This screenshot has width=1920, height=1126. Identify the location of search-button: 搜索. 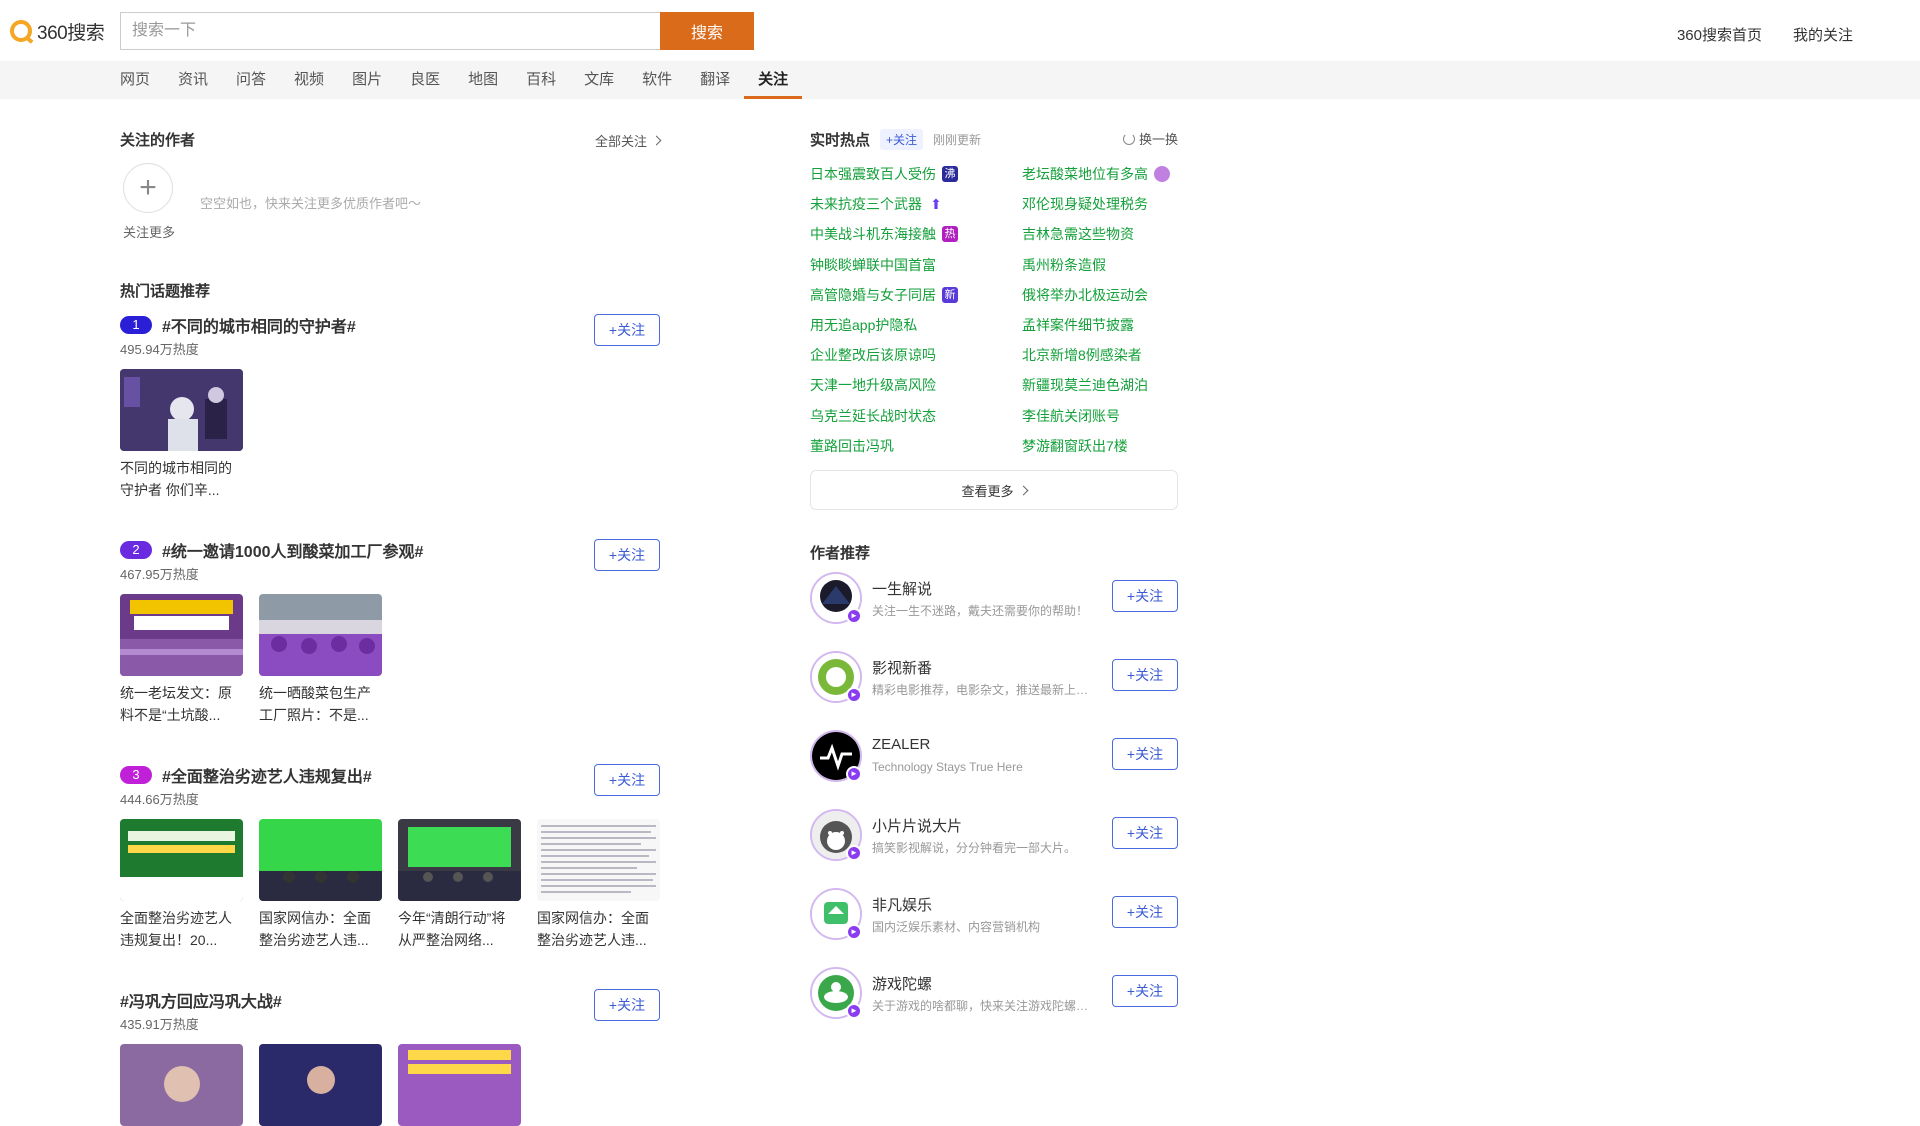
(707, 31).